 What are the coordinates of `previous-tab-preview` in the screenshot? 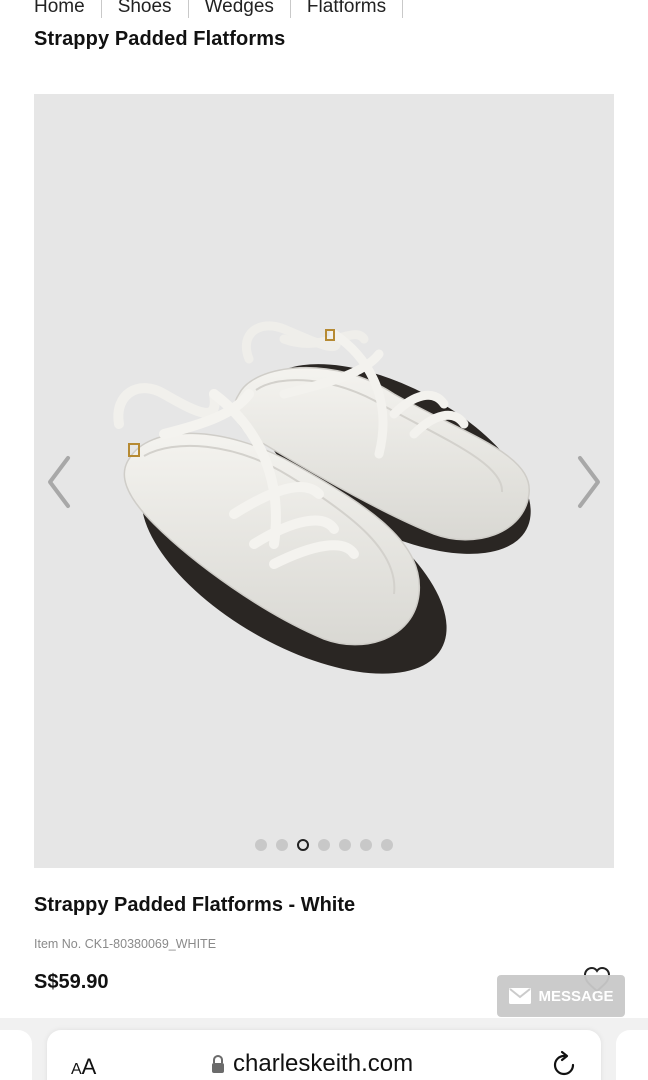 It's located at (16, 1055).